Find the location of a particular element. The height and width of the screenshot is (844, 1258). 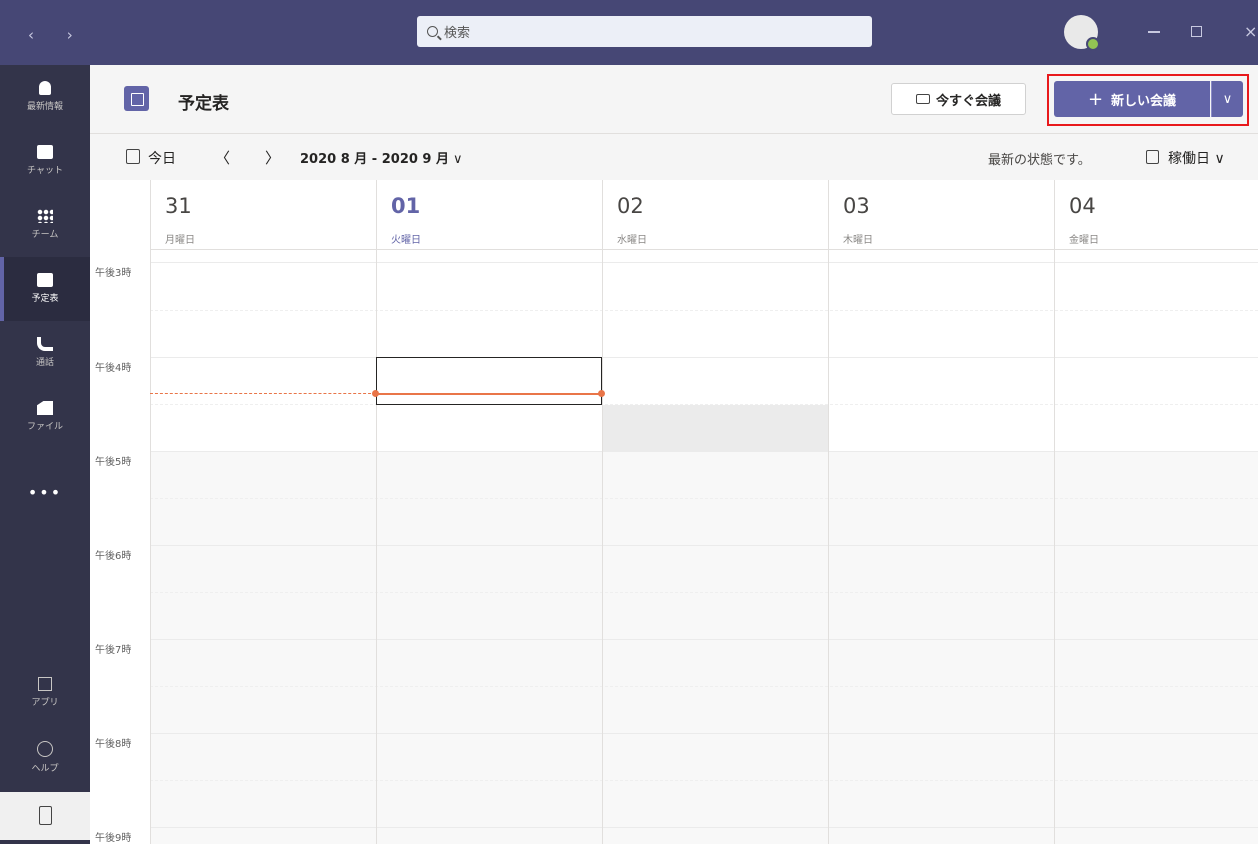

minimize-button is located at coordinates (1154, 32).